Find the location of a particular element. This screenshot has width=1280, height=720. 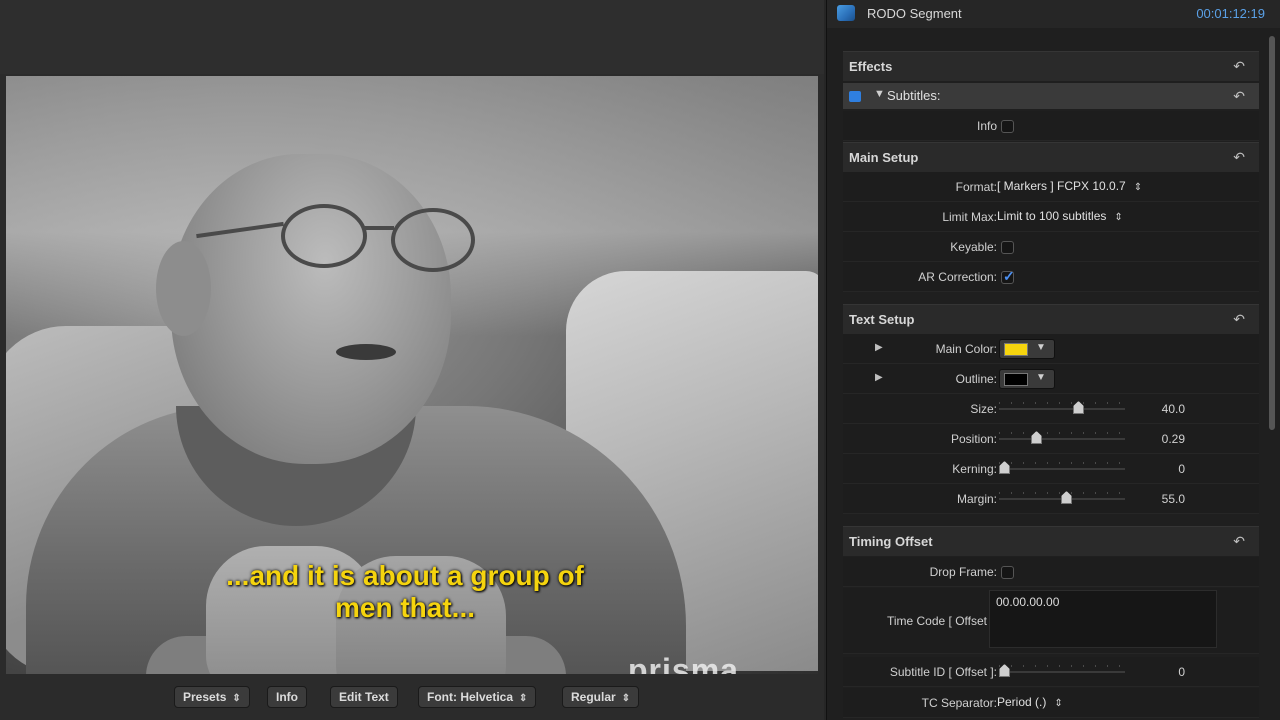

kerning-slider is located at coordinates (1062, 467).